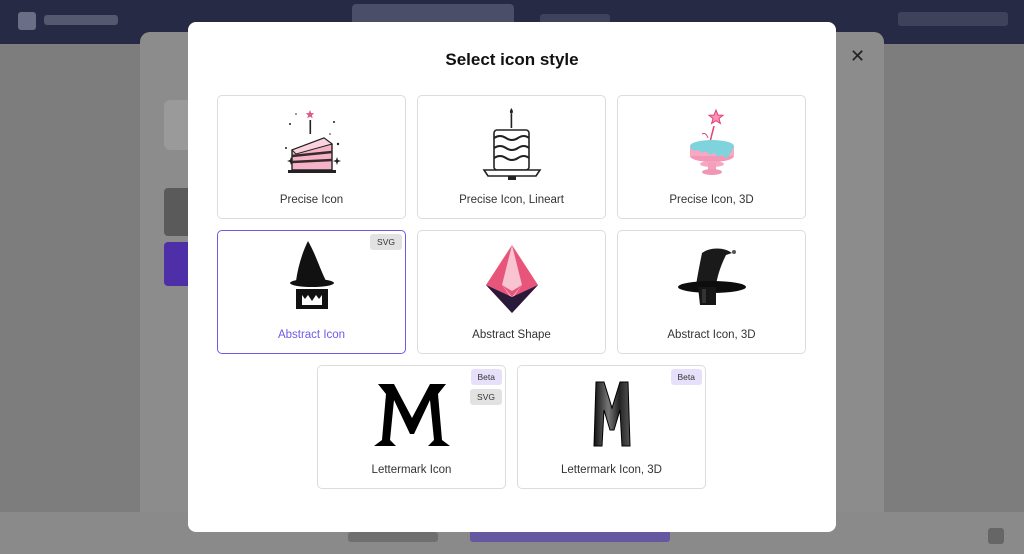 Image resolution: width=1024 pixels, height=554 pixels. Describe the element at coordinates (858, 56) in the screenshot. I see `background-close-icon: ✕` at that location.